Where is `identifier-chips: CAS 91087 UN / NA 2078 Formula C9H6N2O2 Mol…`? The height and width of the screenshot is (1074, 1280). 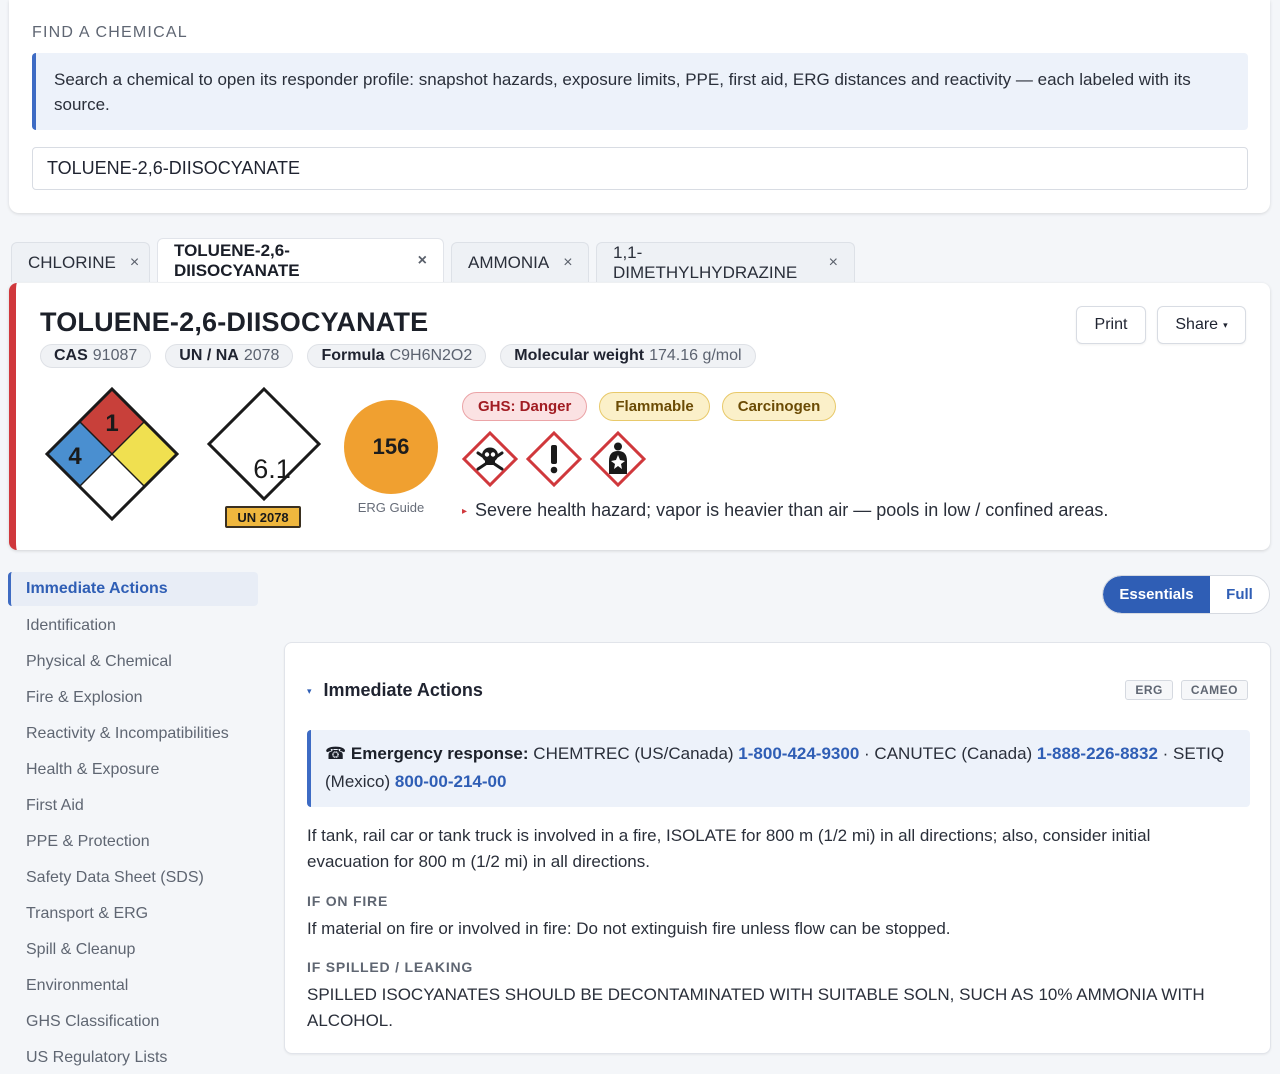 identifier-chips: CAS 91087 UN / NA 2078 Formula C9H6N2O2 Mol… is located at coordinates (398, 356).